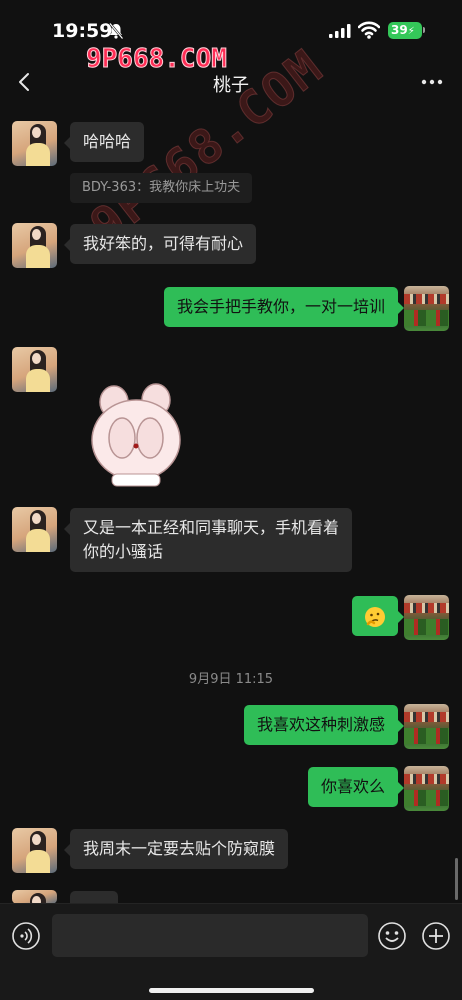 The height and width of the screenshot is (1000, 462). I want to click on chat-title: 桃子, so click(231, 85).